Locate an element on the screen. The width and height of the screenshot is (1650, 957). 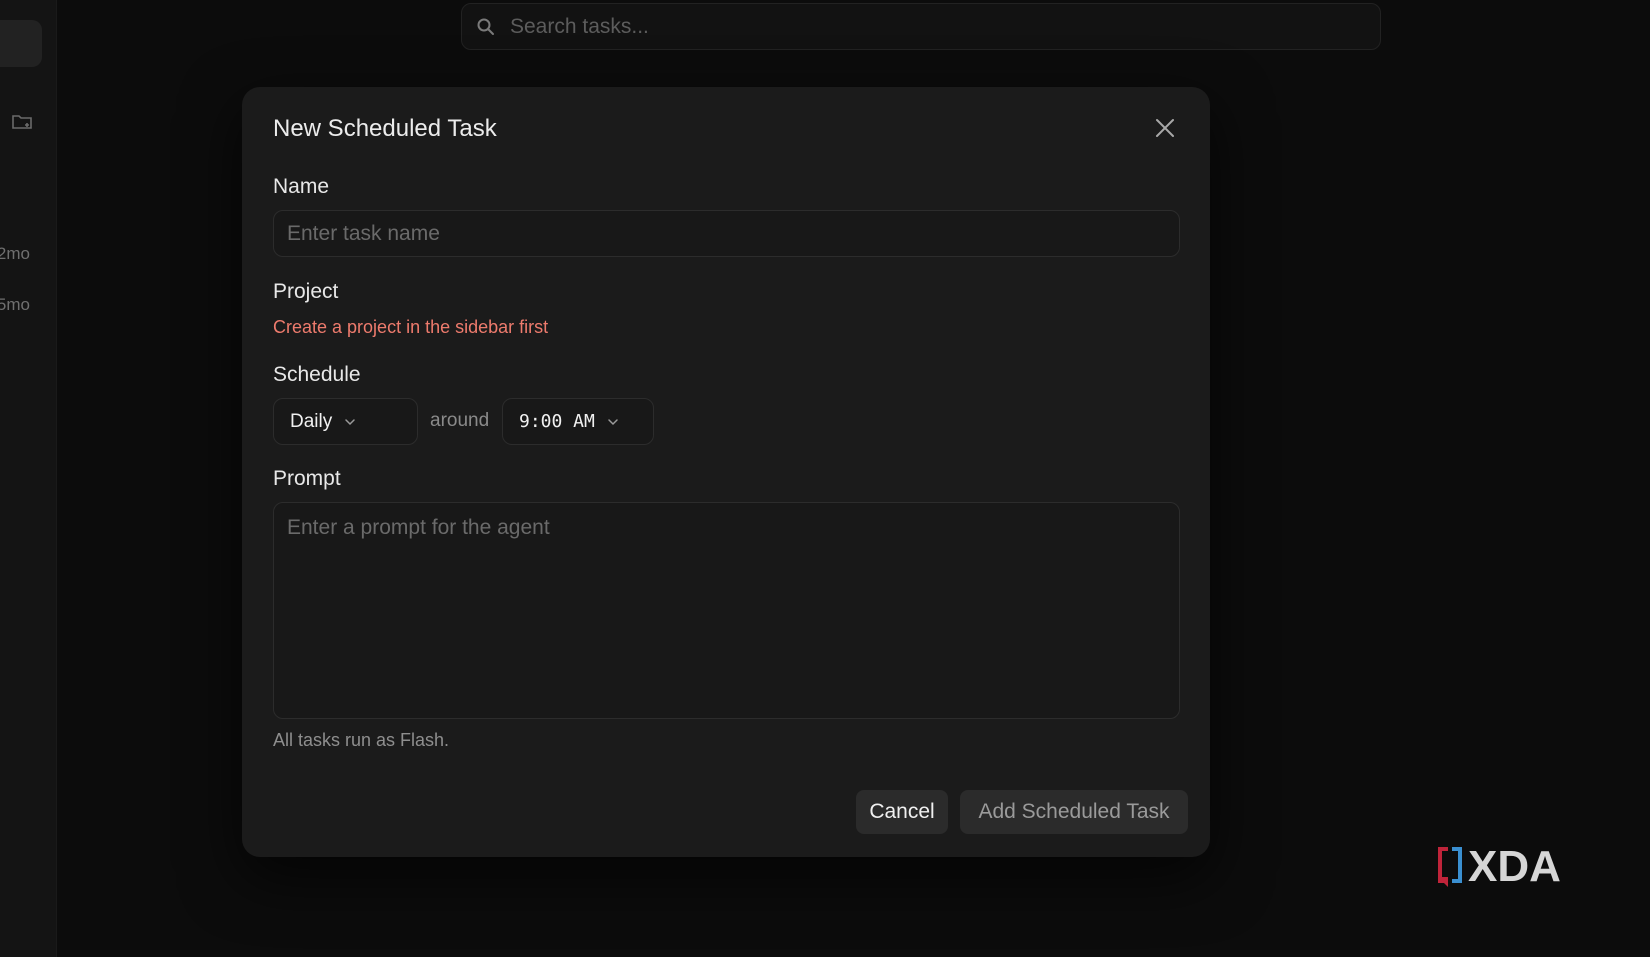
name-label: Name is located at coordinates (301, 186).